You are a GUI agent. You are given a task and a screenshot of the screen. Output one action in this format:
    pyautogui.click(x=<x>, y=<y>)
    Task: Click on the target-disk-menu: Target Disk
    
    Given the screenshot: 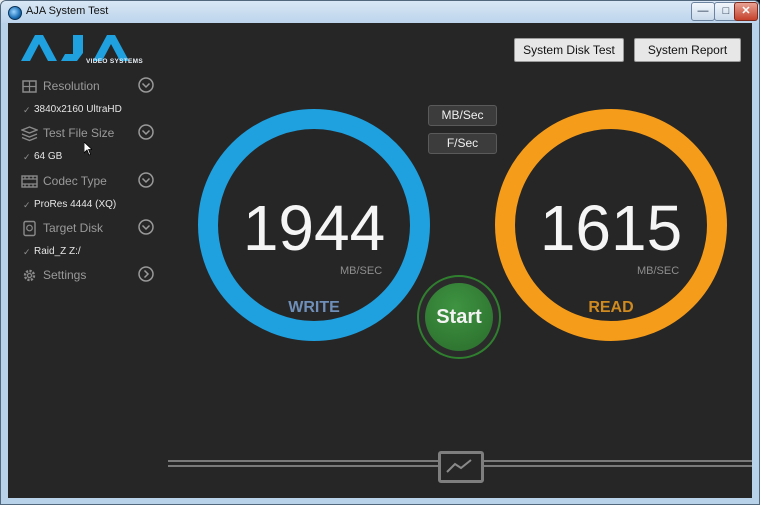 What is the action you would take?
    pyautogui.click(x=91, y=229)
    